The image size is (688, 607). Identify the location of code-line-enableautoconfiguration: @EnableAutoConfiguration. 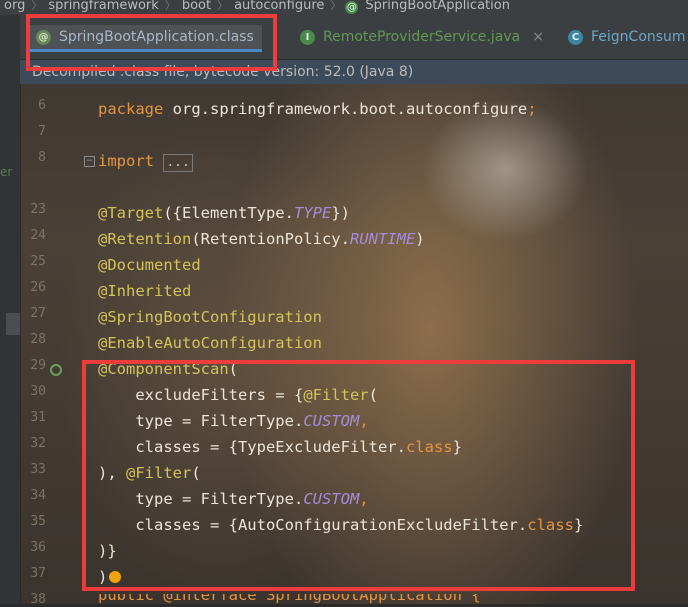
(210, 343).